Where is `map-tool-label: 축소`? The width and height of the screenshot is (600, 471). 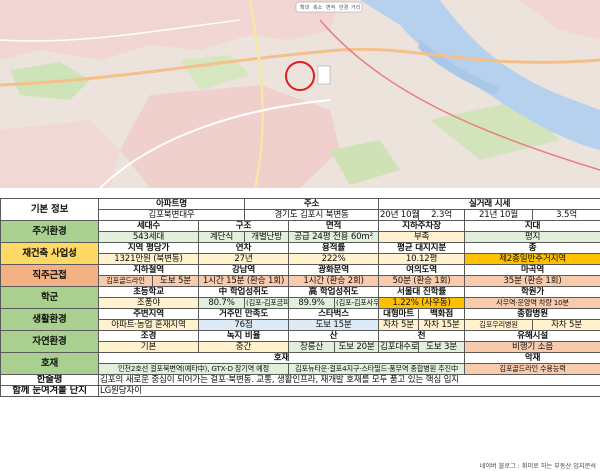 map-tool-label: 축소 is located at coordinates (318, 7).